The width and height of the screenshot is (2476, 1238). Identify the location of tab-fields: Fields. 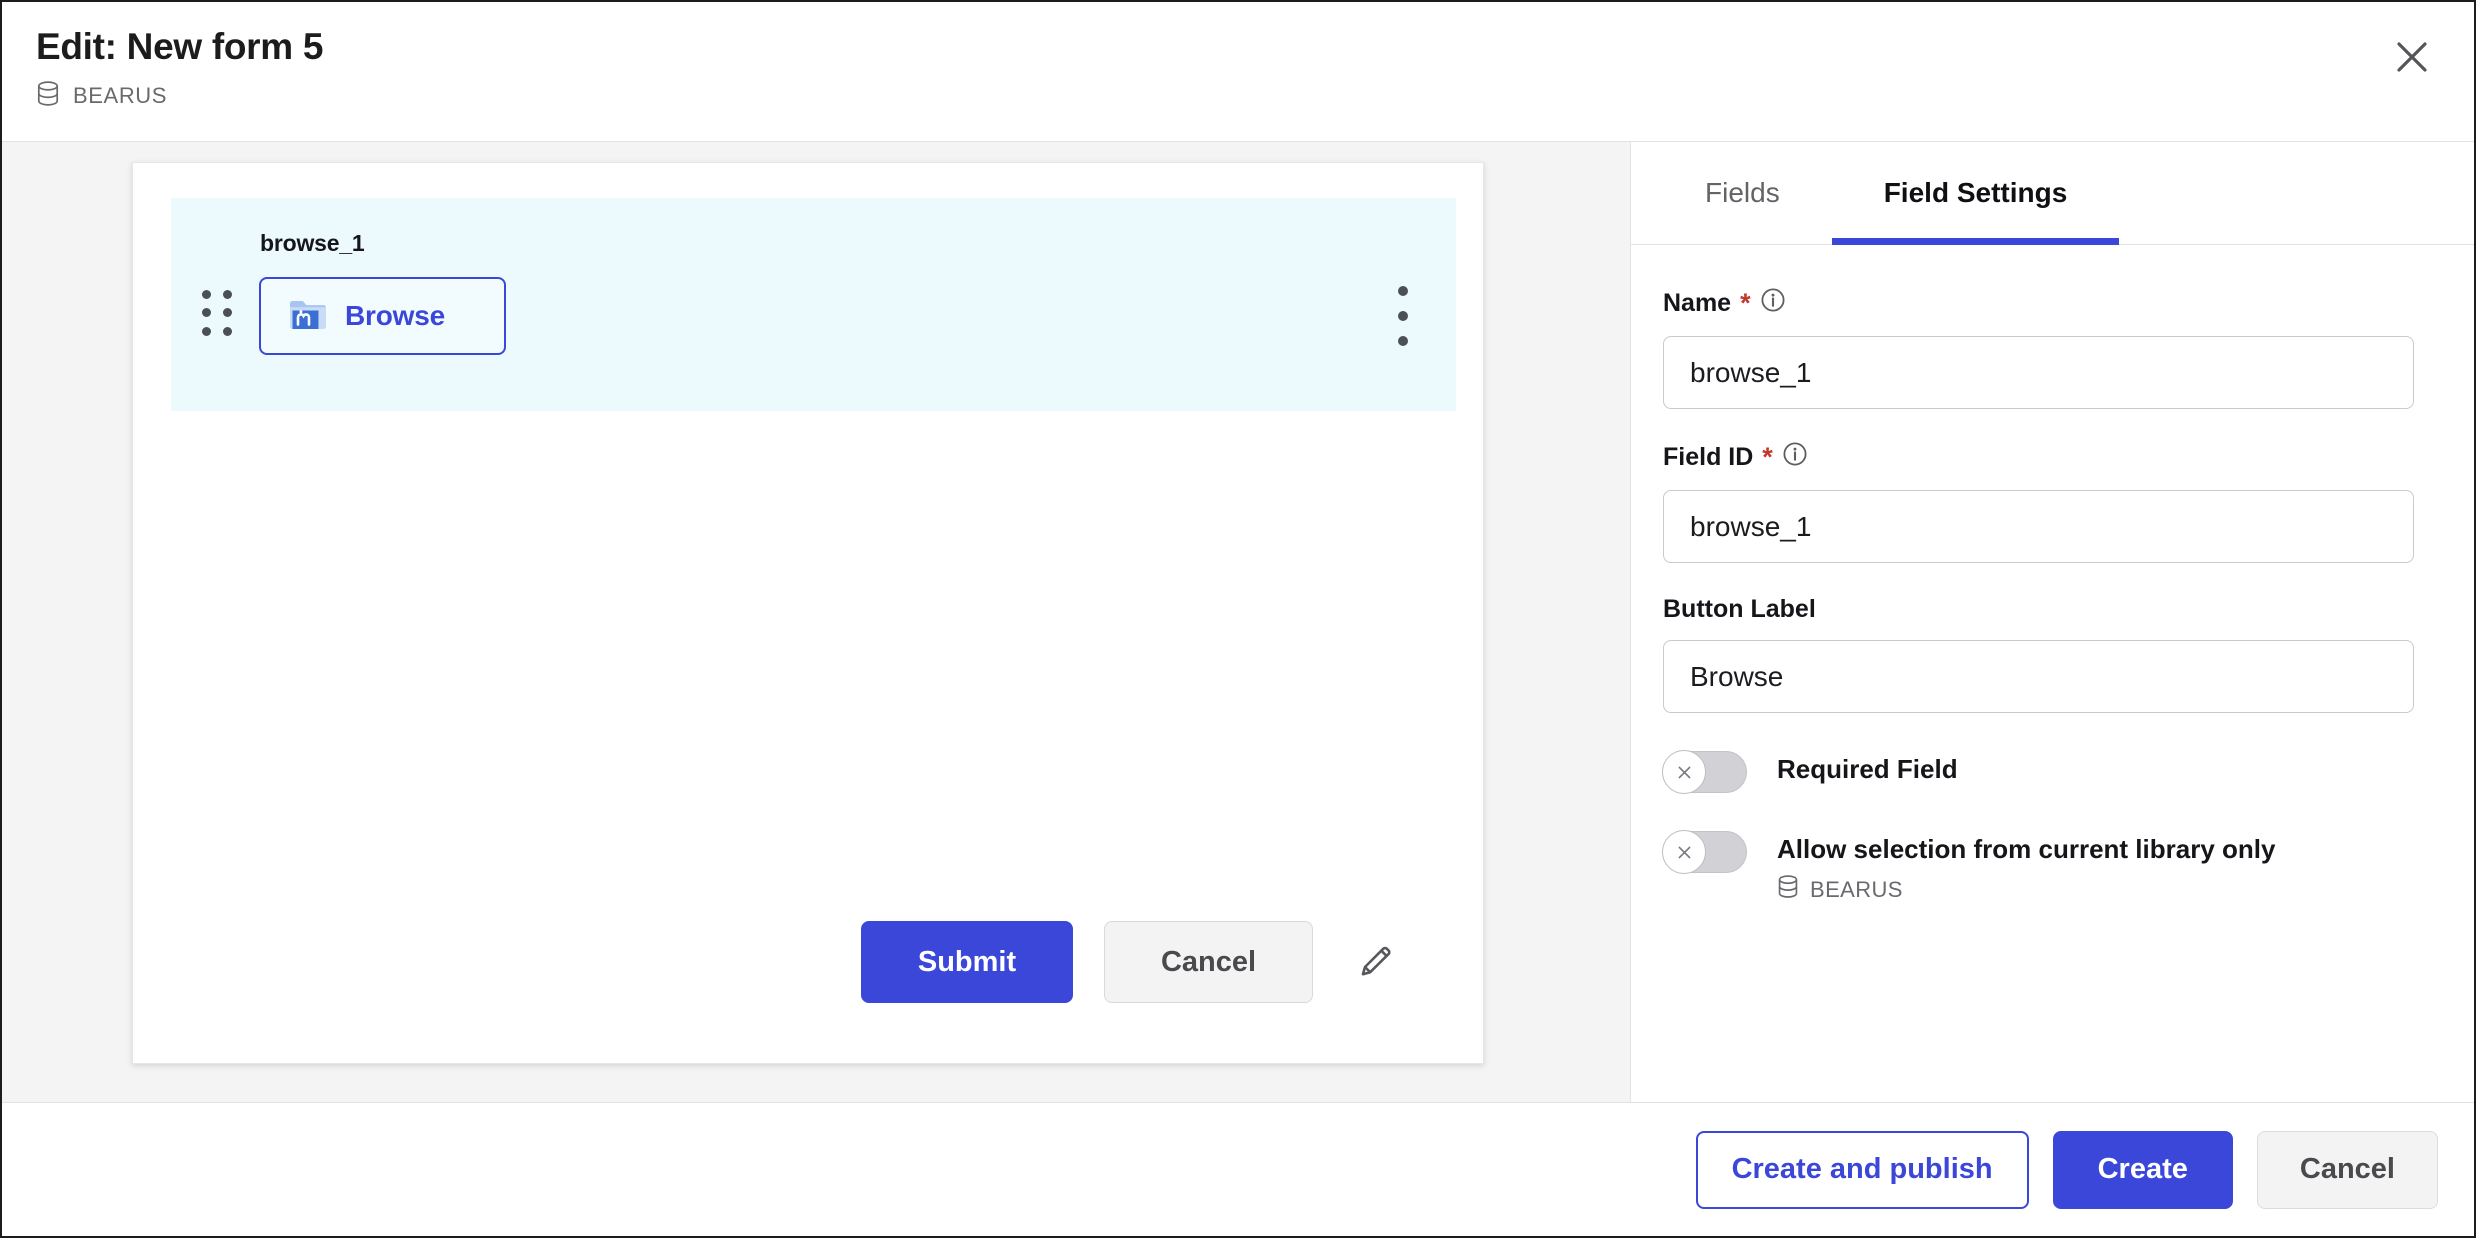
(1742, 193).